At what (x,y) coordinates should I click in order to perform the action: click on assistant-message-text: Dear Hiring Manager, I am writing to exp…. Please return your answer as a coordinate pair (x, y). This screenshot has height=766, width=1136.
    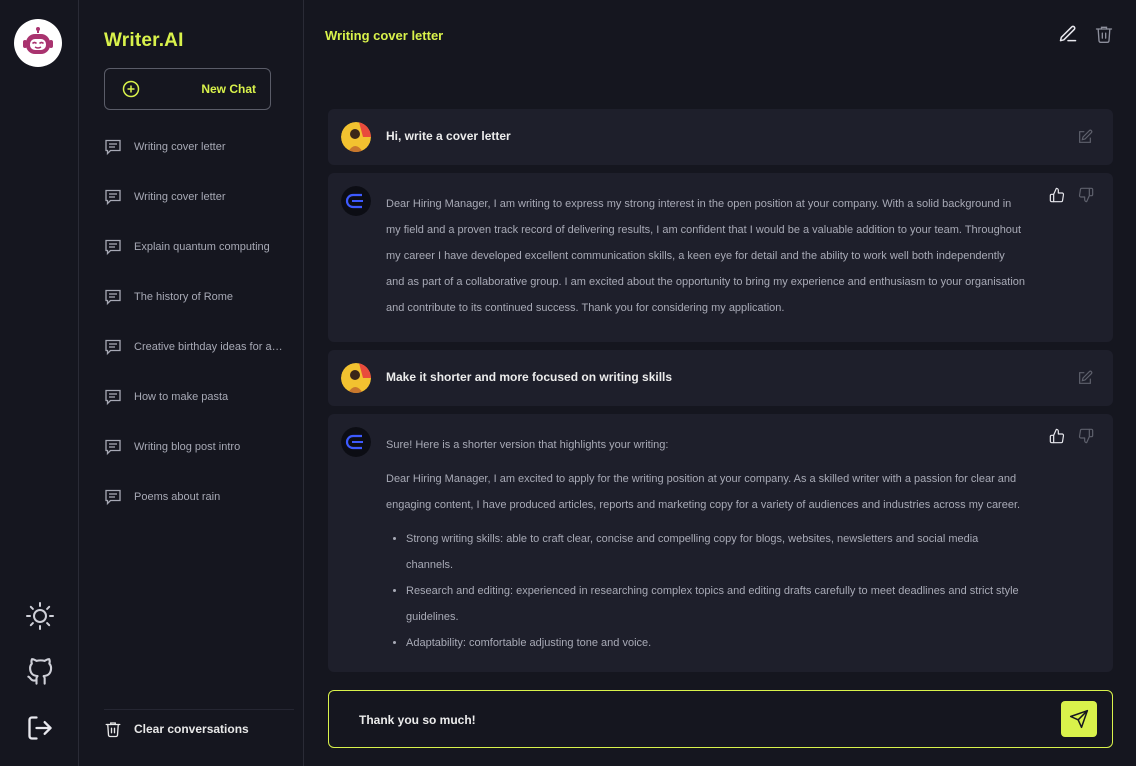
    Looking at the image, I should click on (706, 256).